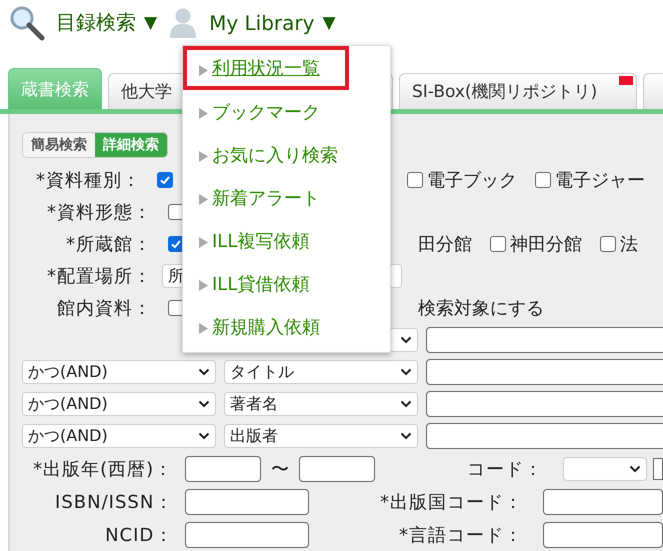 The image size is (663, 551). I want to click on menu-item: ILL貸借依頼, so click(286, 283).